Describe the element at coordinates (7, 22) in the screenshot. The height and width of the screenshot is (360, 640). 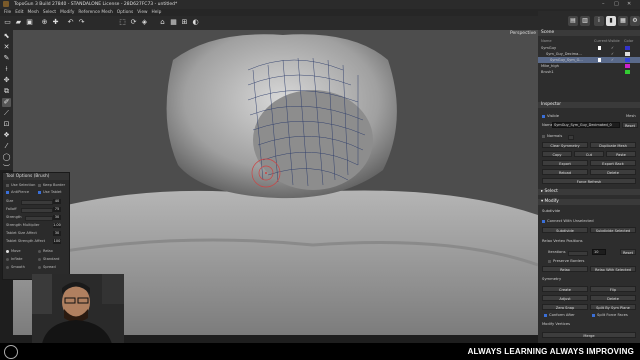
I see `new-file-icon: ▭` at that location.